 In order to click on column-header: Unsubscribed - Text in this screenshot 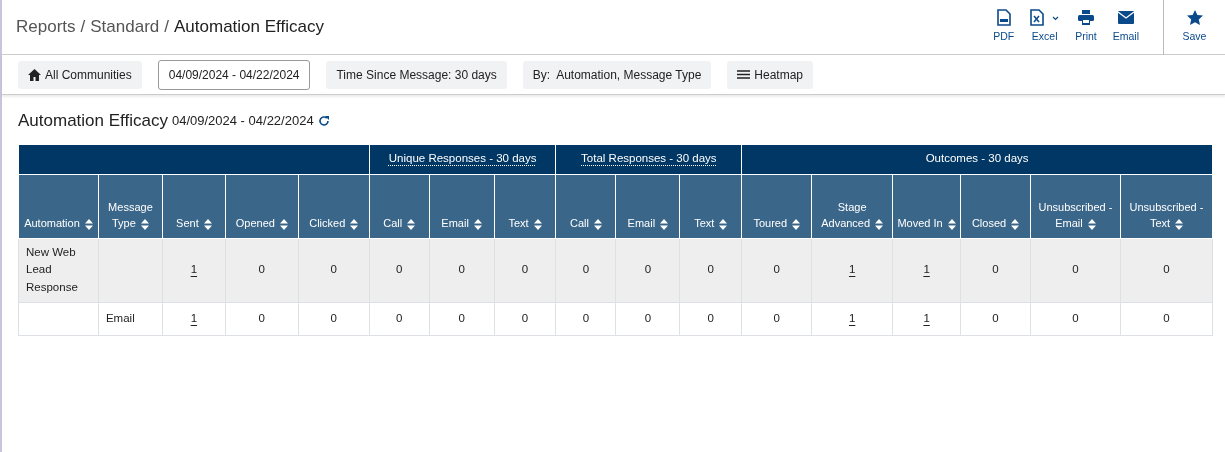, I will do `click(1166, 206)`.